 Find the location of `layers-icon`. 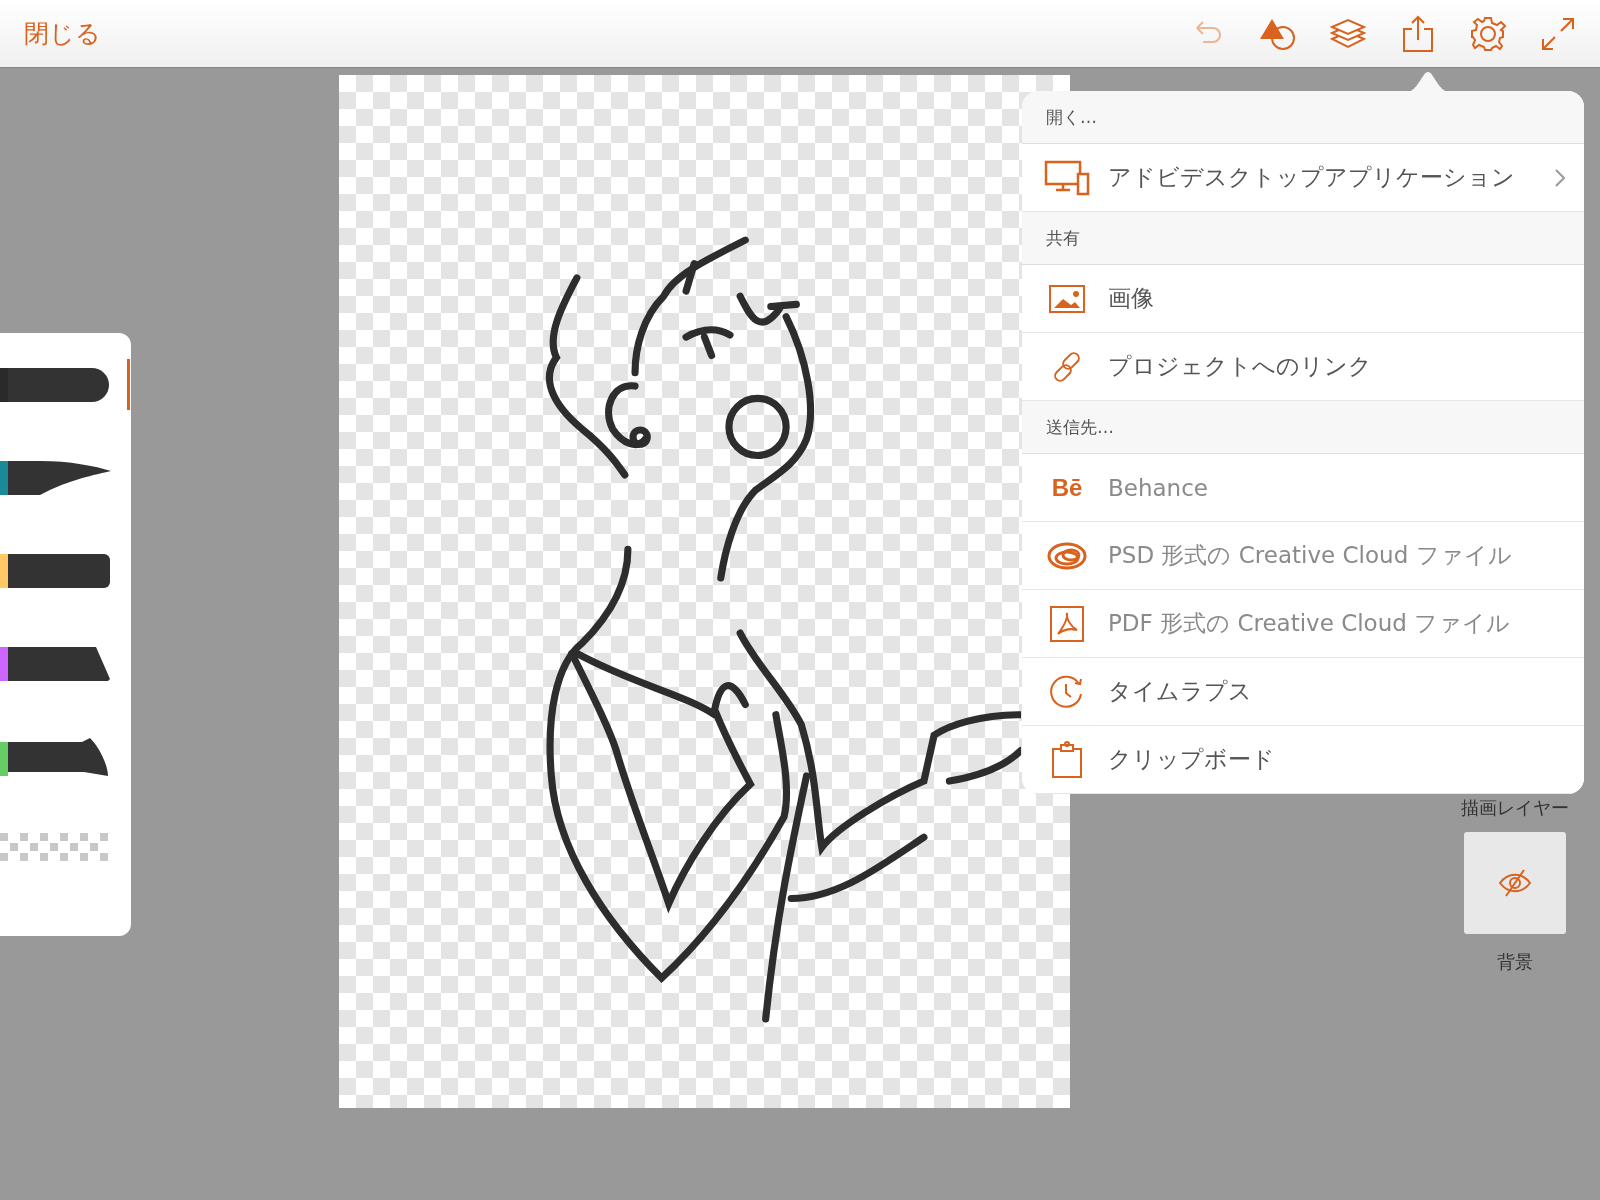

layers-icon is located at coordinates (1348, 33).